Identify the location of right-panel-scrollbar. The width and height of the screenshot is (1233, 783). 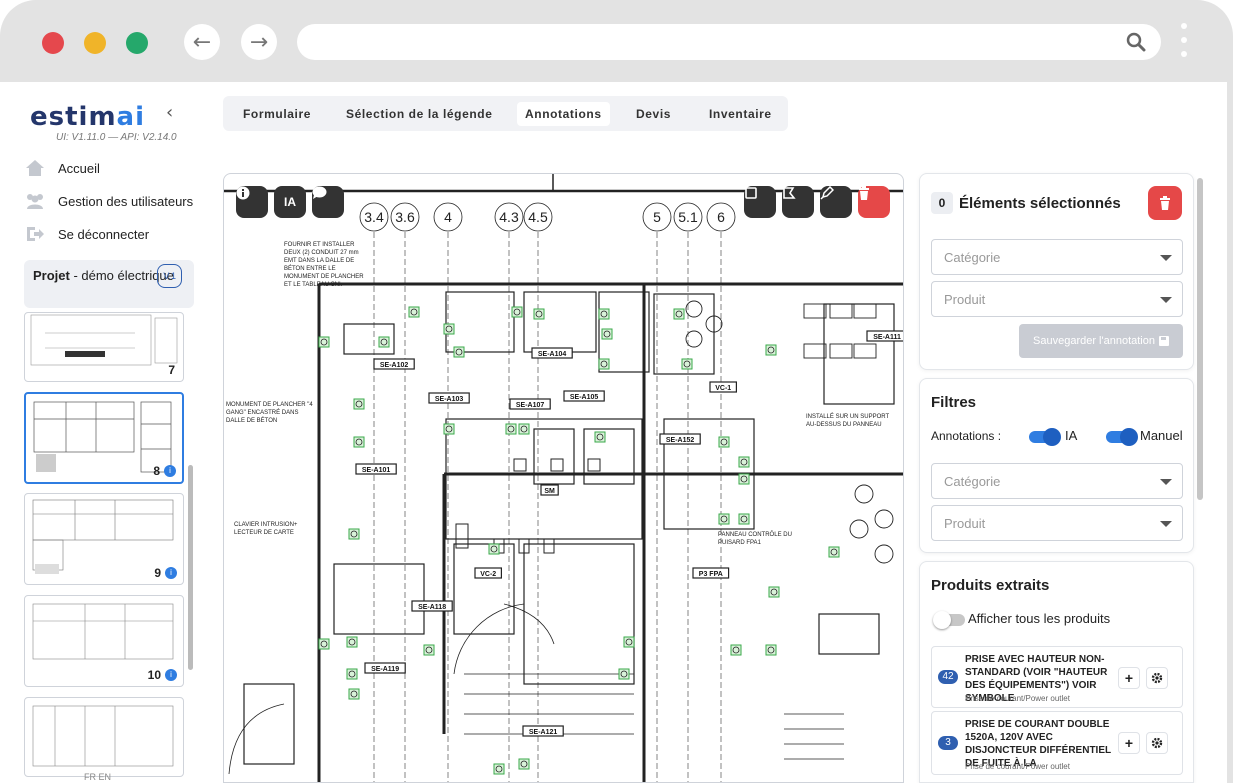
(1200, 339).